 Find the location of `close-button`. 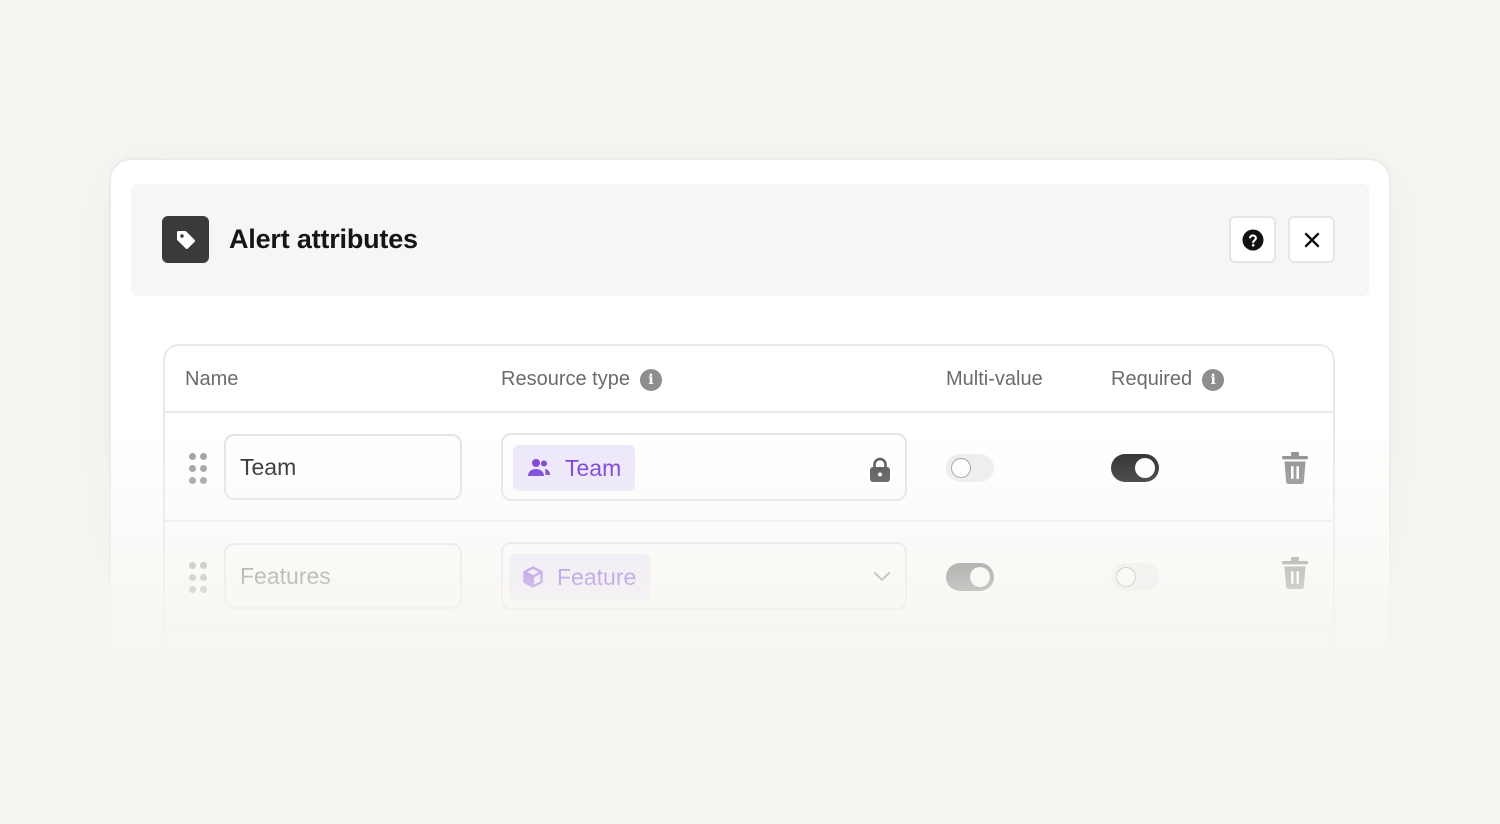

close-button is located at coordinates (1311, 239).